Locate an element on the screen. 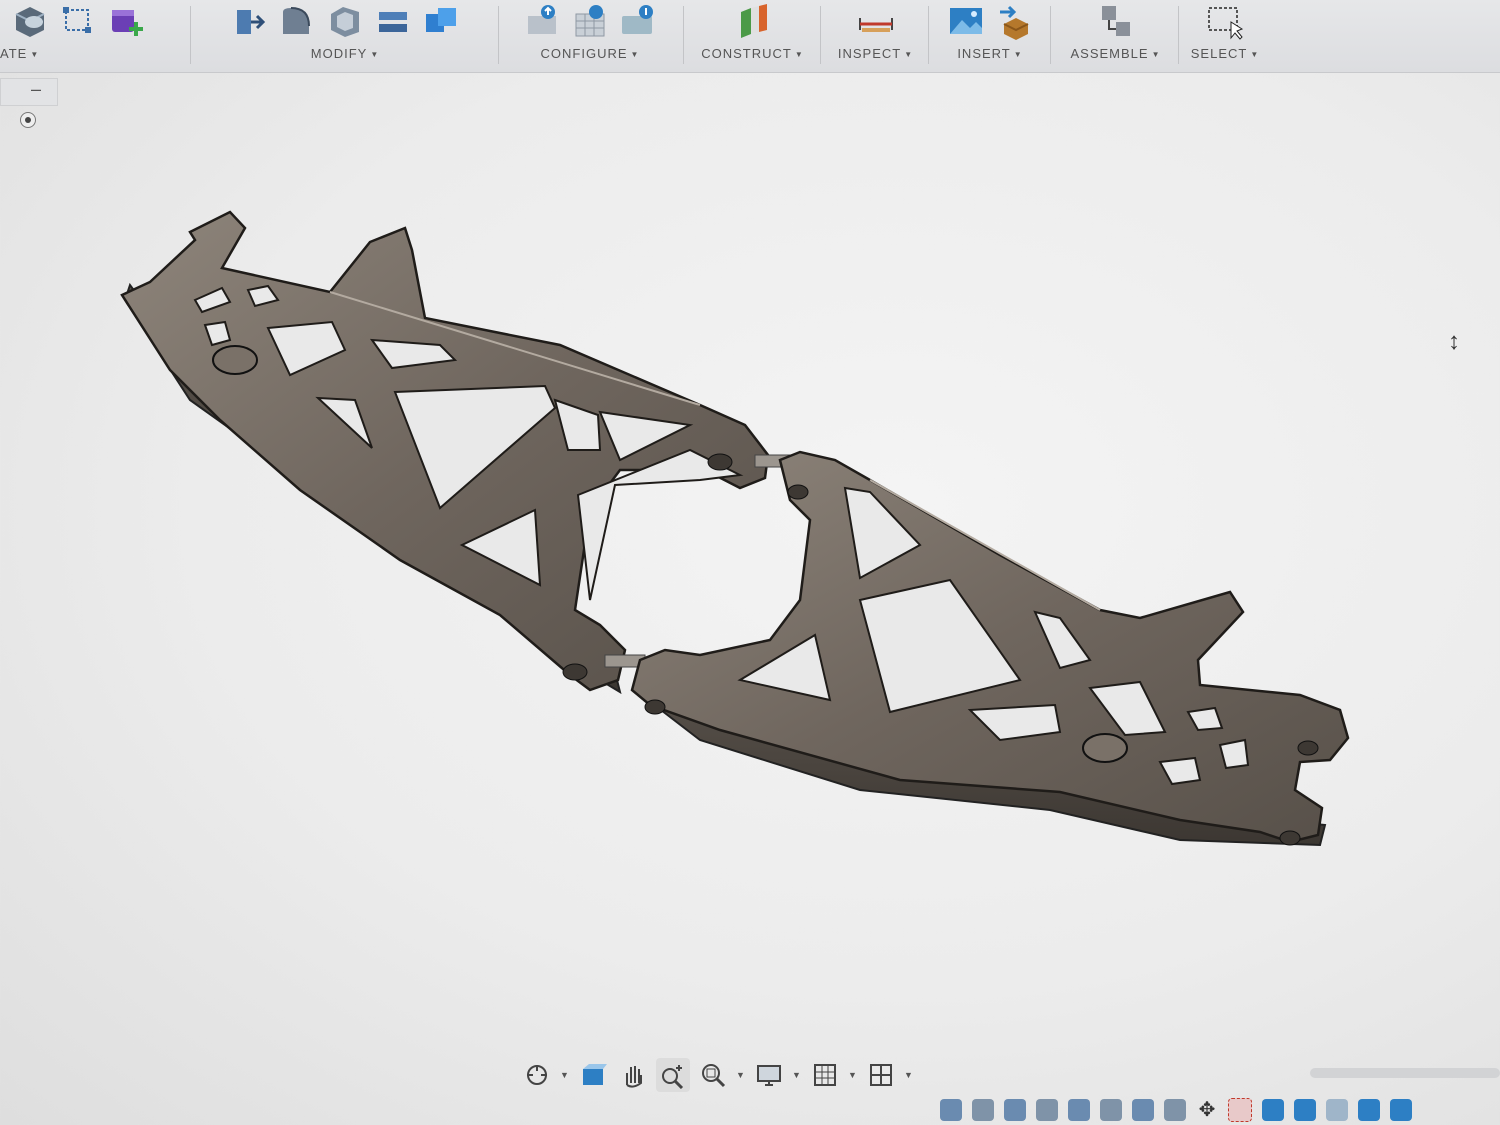  inspect-group: INSPECT ▼ is located at coordinates (875, 36).